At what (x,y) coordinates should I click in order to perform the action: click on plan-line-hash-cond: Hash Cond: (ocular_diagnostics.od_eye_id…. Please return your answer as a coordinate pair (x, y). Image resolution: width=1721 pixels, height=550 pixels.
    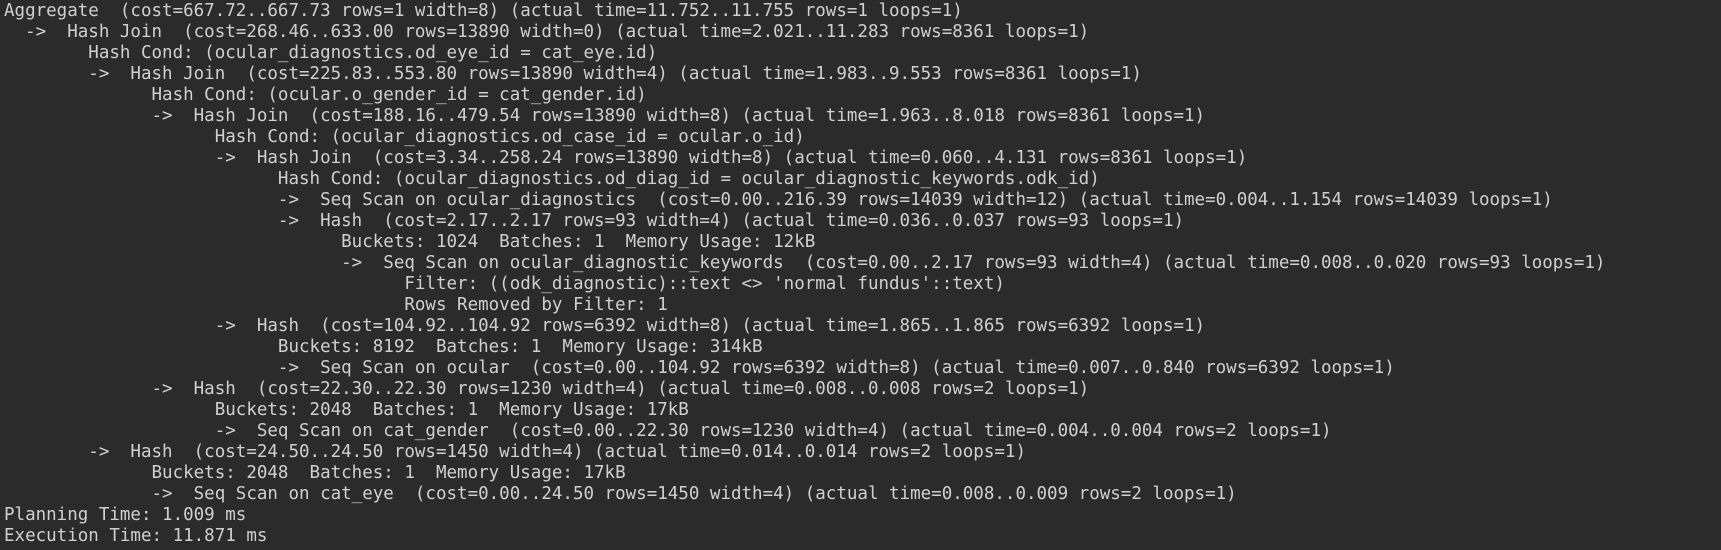
    Looking at the image, I should click on (331, 53).